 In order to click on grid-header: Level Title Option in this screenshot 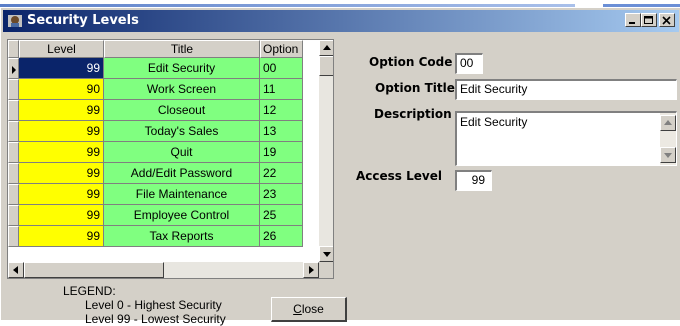, I will do `click(155, 49)`.